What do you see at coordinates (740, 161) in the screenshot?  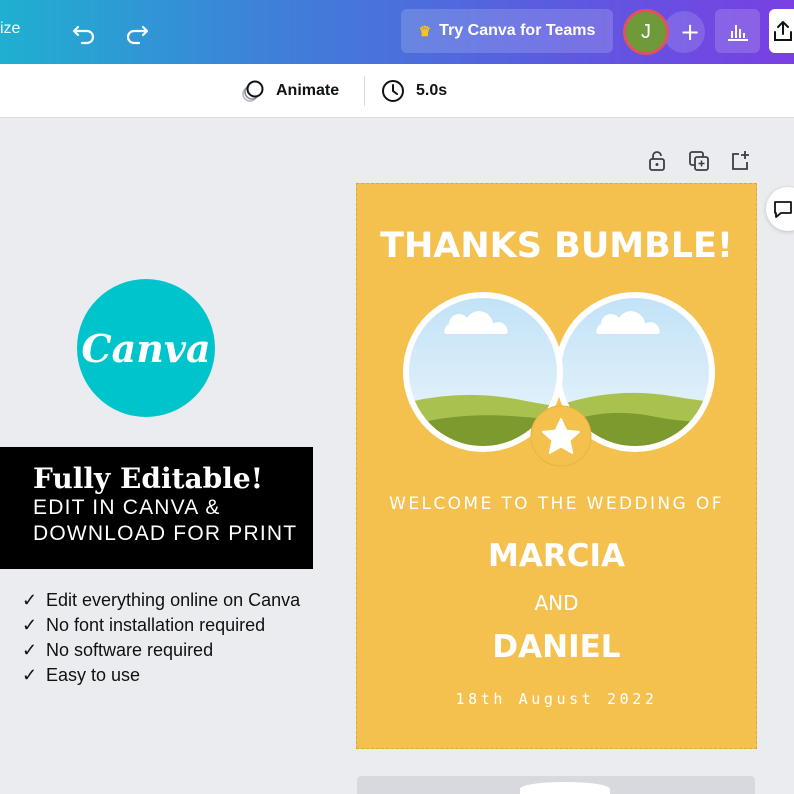 I see `add-page-icon` at bounding box center [740, 161].